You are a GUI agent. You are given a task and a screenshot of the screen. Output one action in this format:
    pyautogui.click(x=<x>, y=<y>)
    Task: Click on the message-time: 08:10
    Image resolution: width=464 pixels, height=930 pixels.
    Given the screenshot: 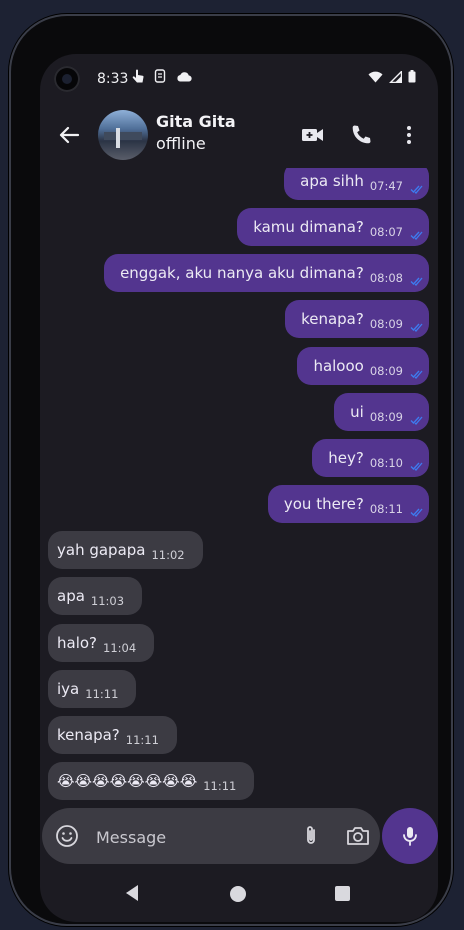 What is the action you would take?
    pyautogui.click(x=386, y=463)
    